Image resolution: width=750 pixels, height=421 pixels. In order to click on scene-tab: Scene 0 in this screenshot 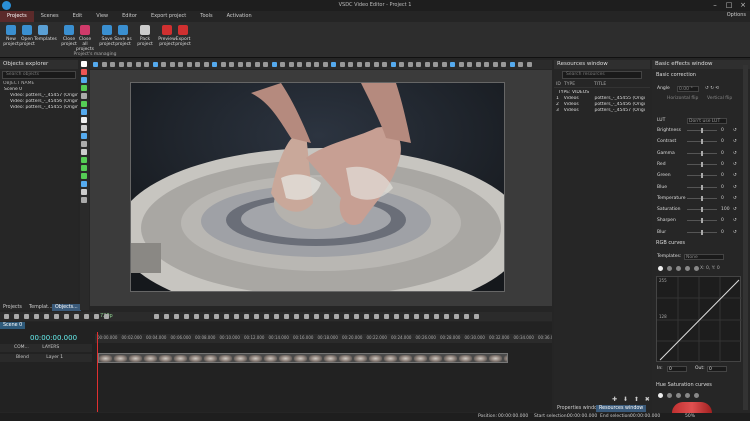, I will do `click(13, 325)`.